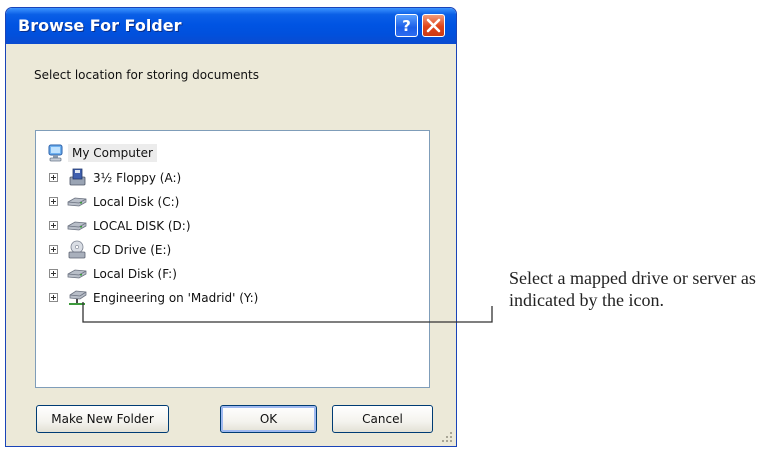 This screenshot has width=760, height=456. Describe the element at coordinates (287, 312) in the screenshot. I see `callout-line` at that location.